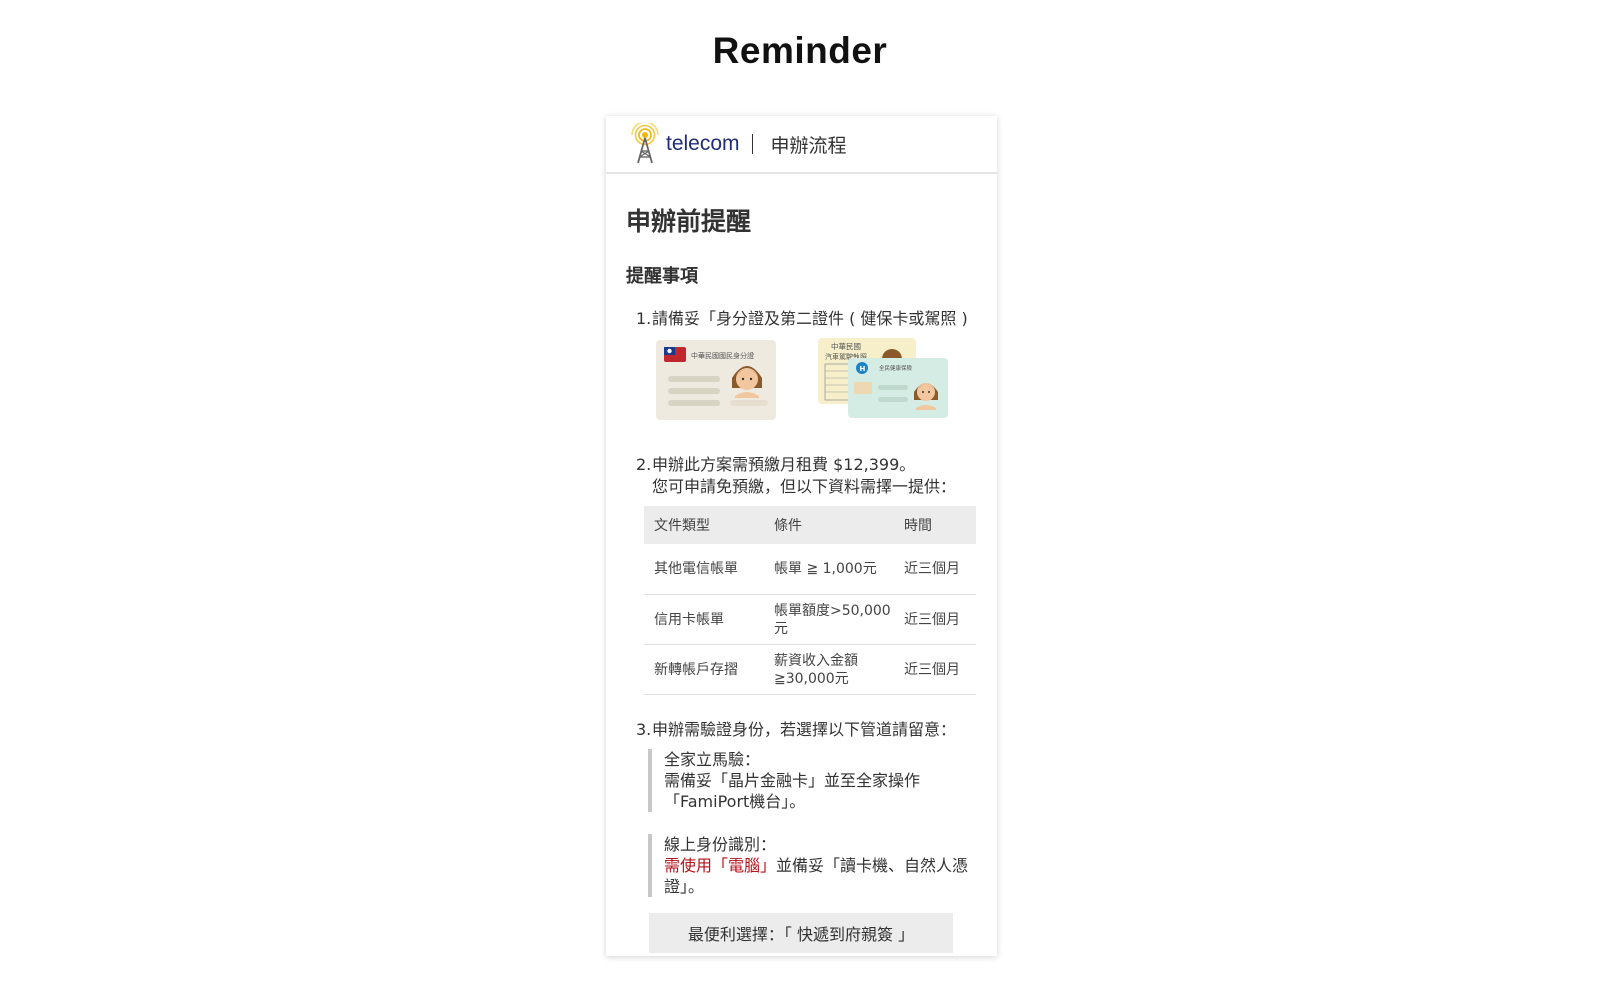 Image resolution: width=1600 pixels, height=1000 pixels. What do you see at coordinates (722, 355) in the screenshot?
I see `id-card-title: 中華民國國民身分證` at bounding box center [722, 355].